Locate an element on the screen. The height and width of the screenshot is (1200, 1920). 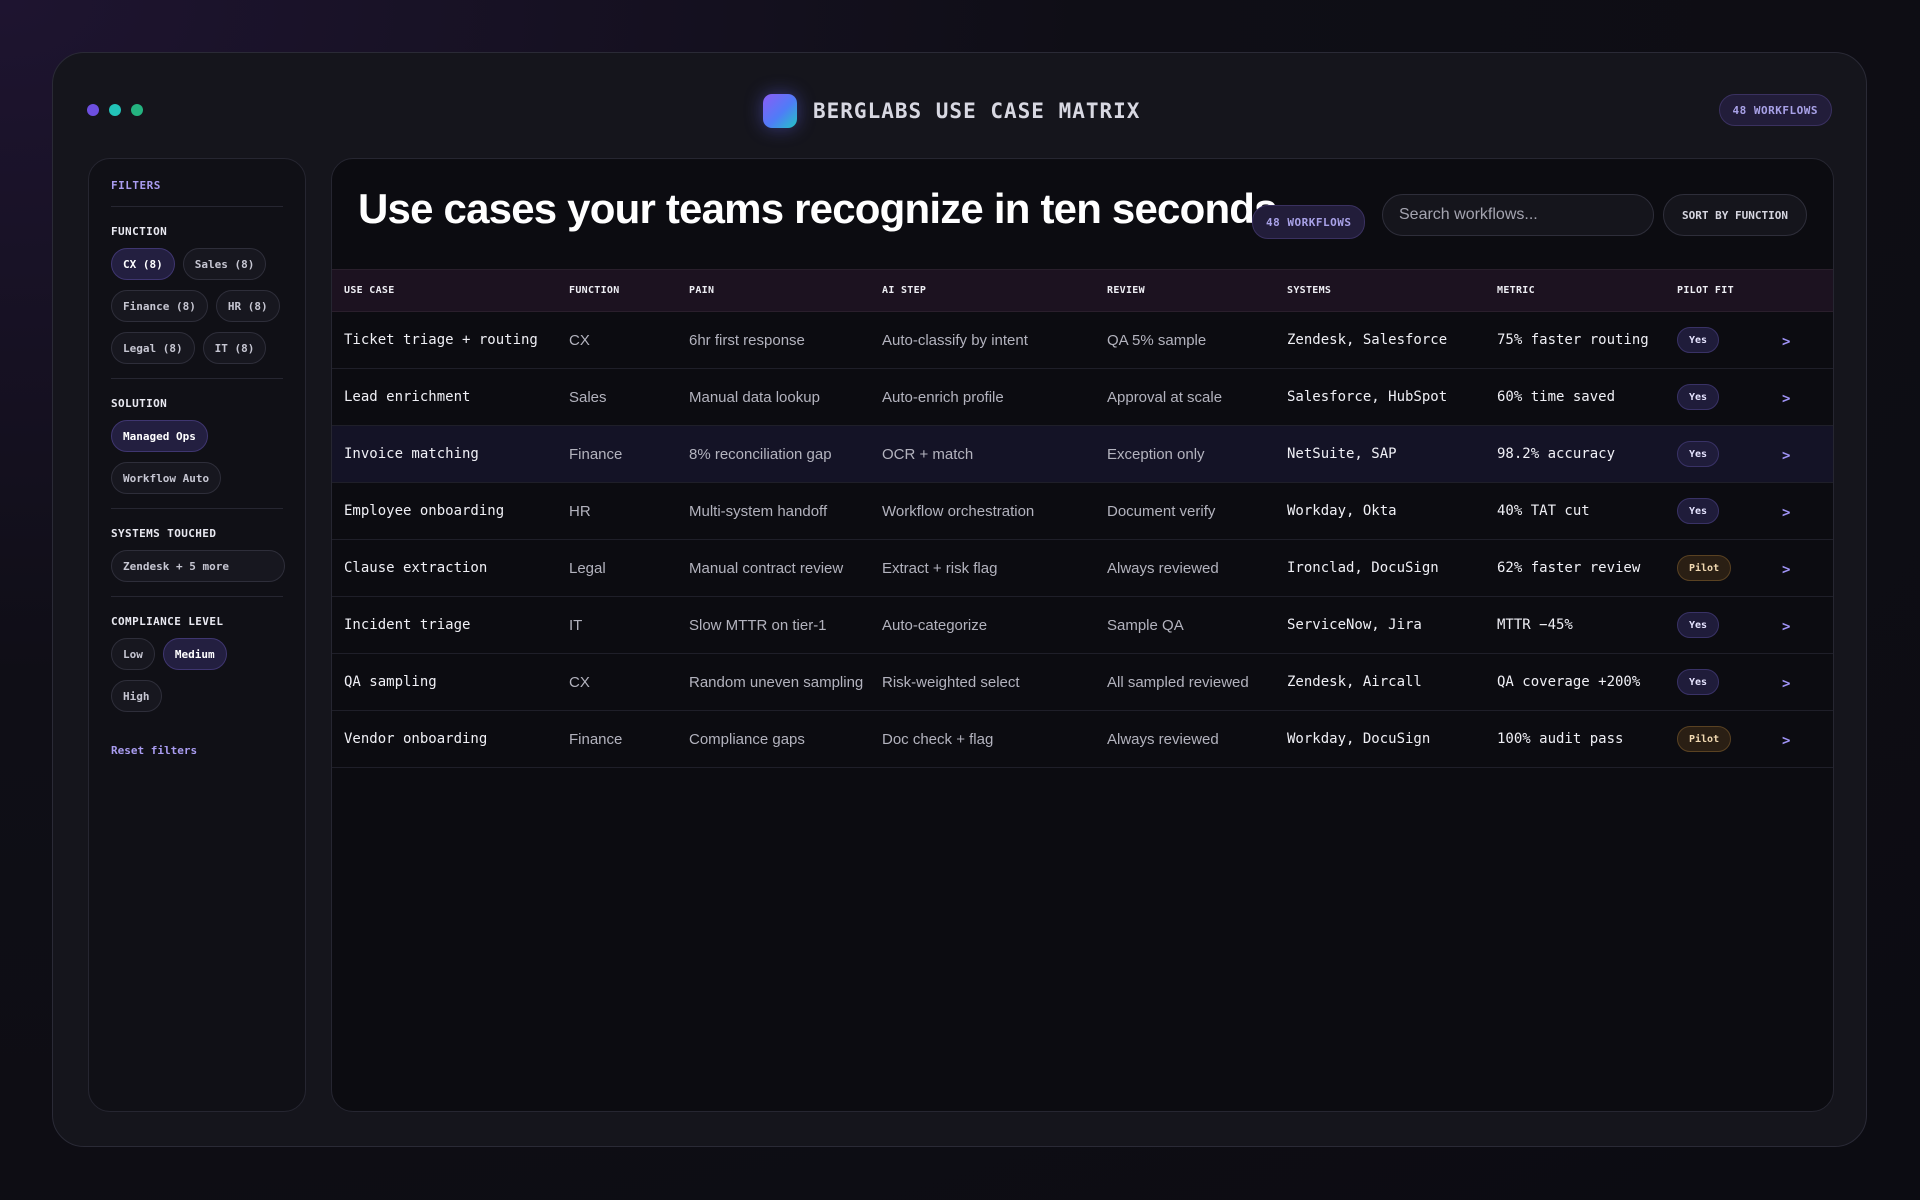
ai-step-cell: Doc check + flag is located at coordinates (938, 739).